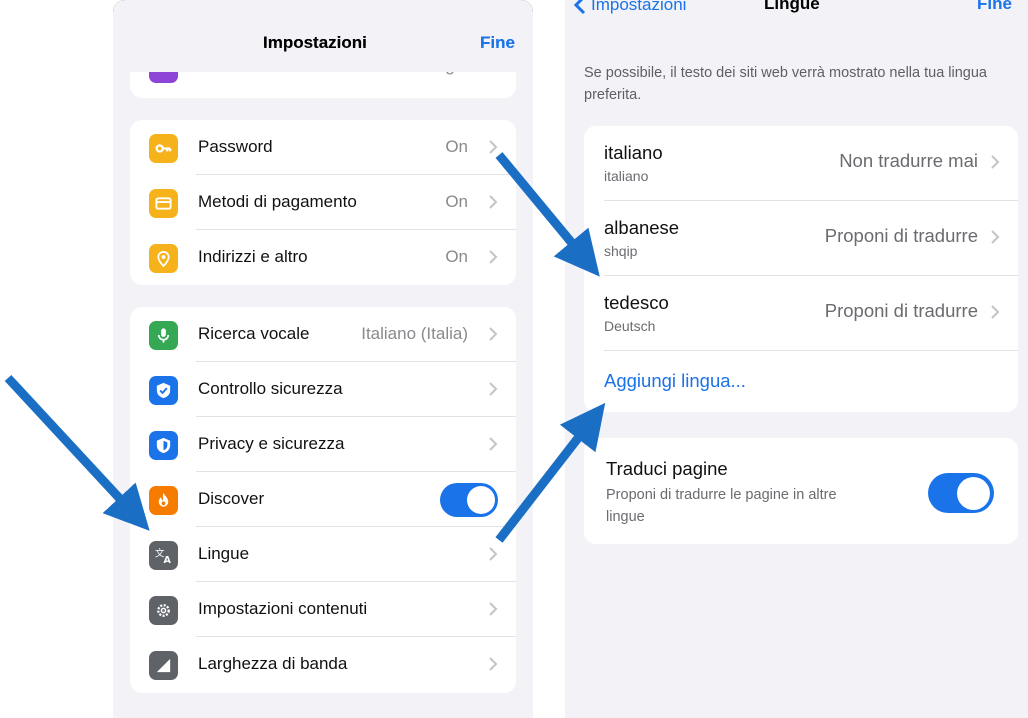 This screenshot has width=1028, height=718. I want to click on row-value: Italiano (Italia), so click(414, 333).